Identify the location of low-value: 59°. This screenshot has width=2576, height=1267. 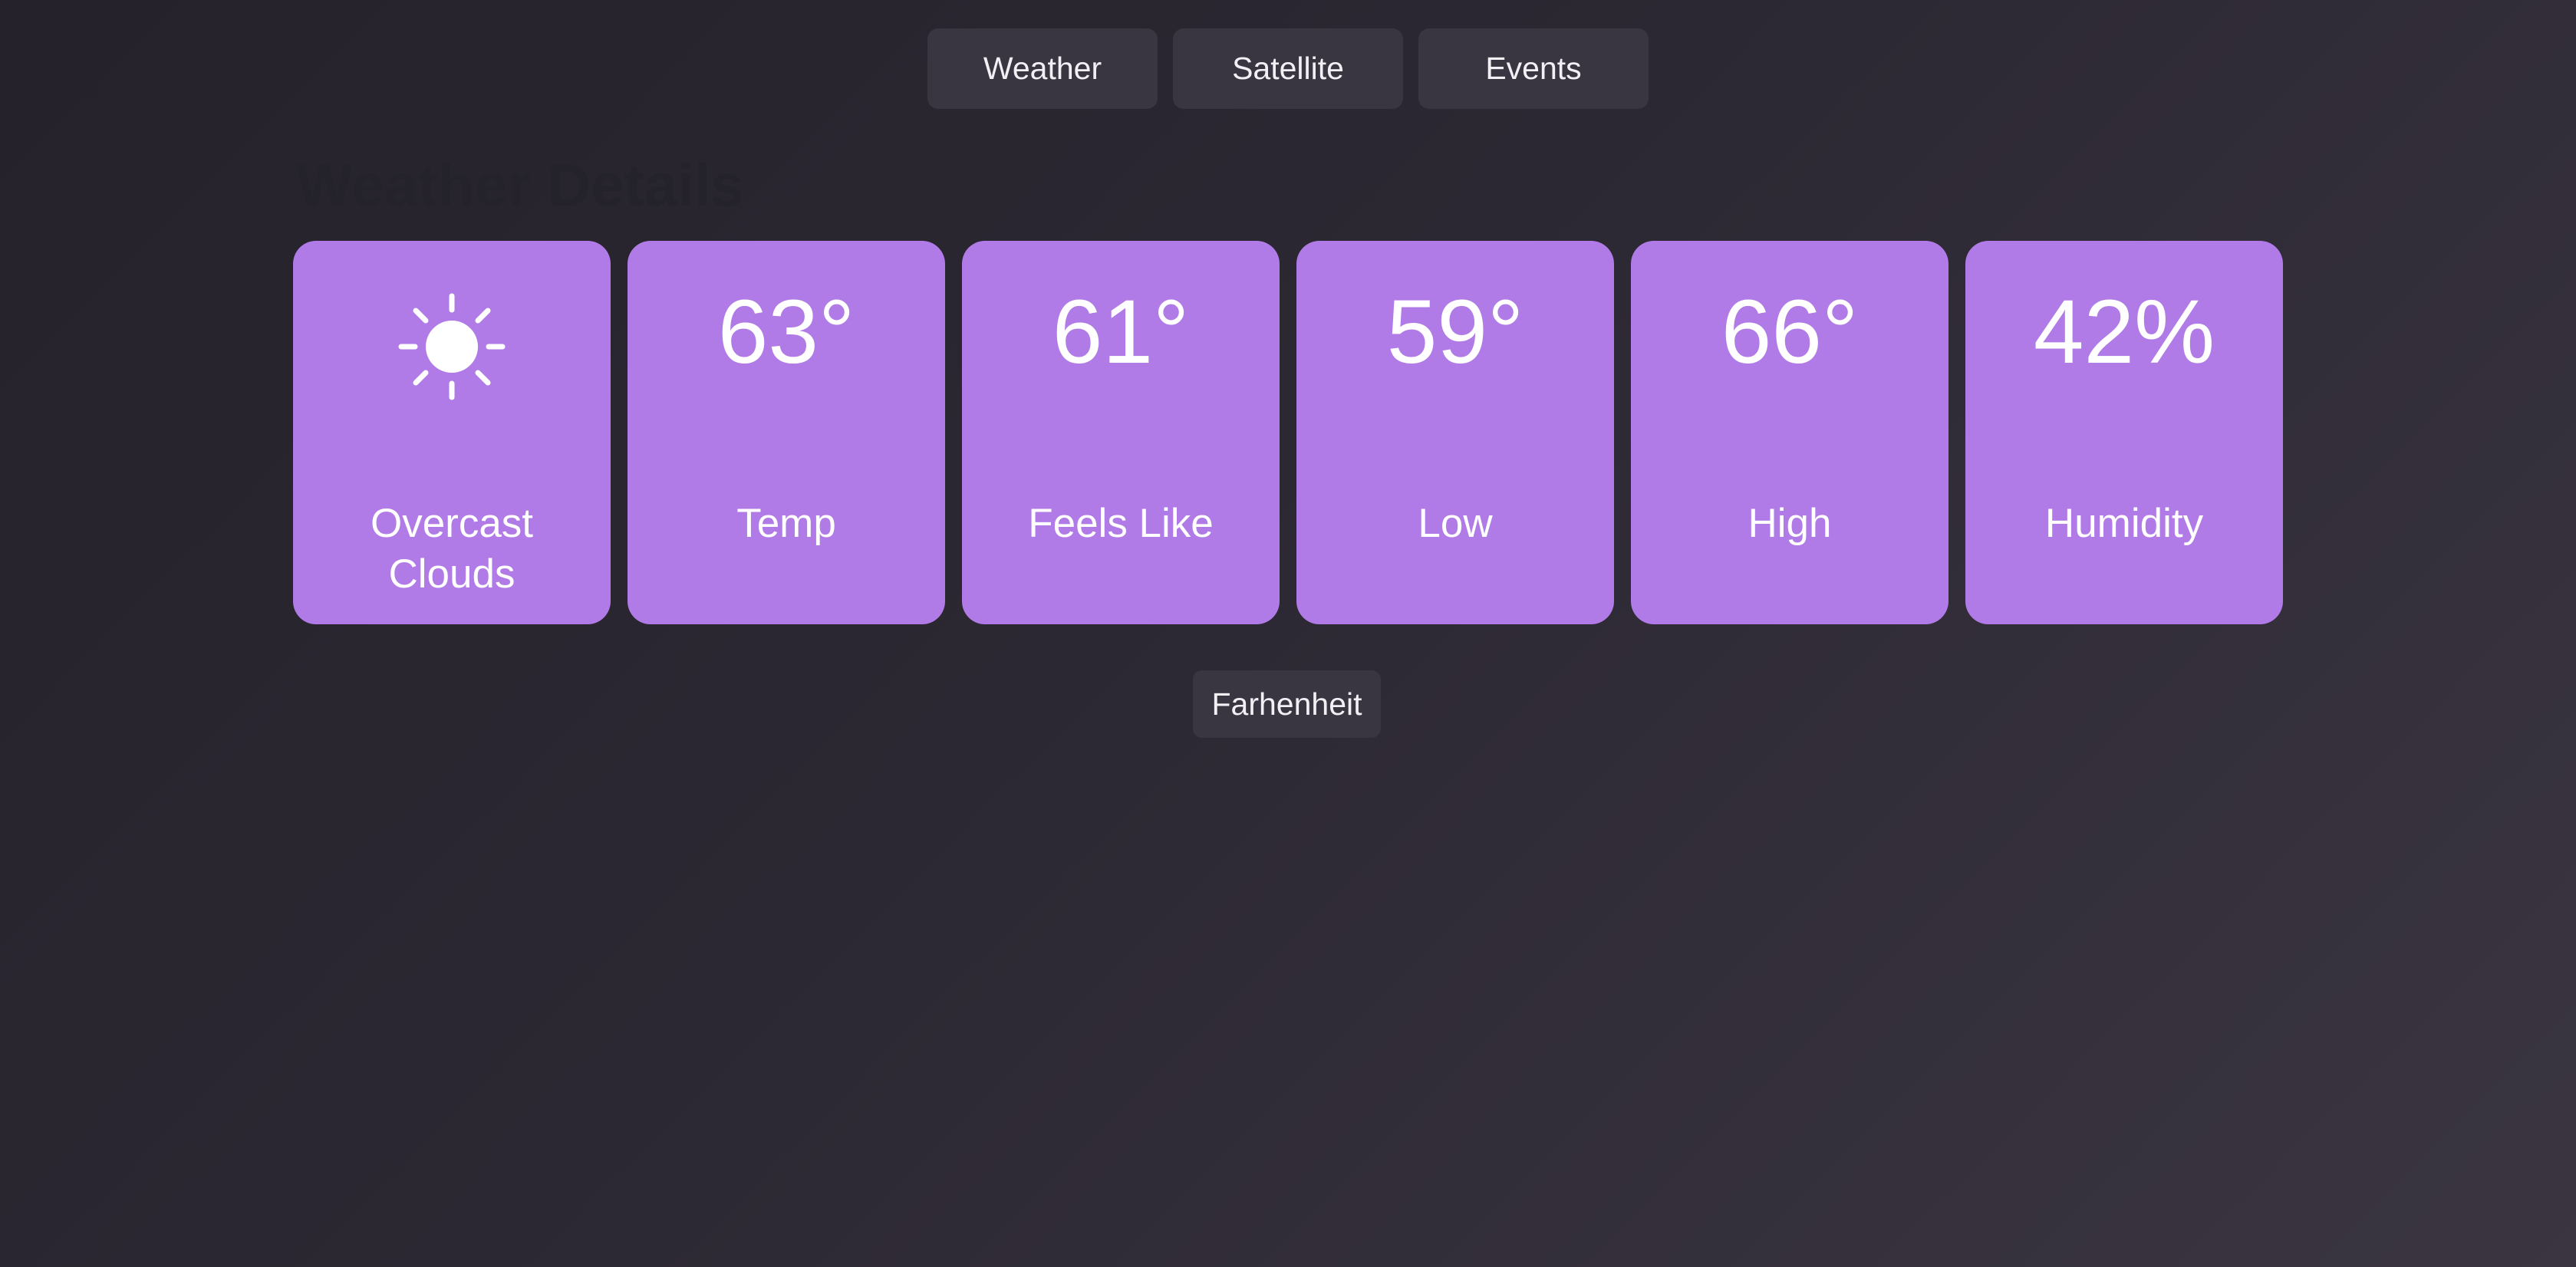
(1455, 332).